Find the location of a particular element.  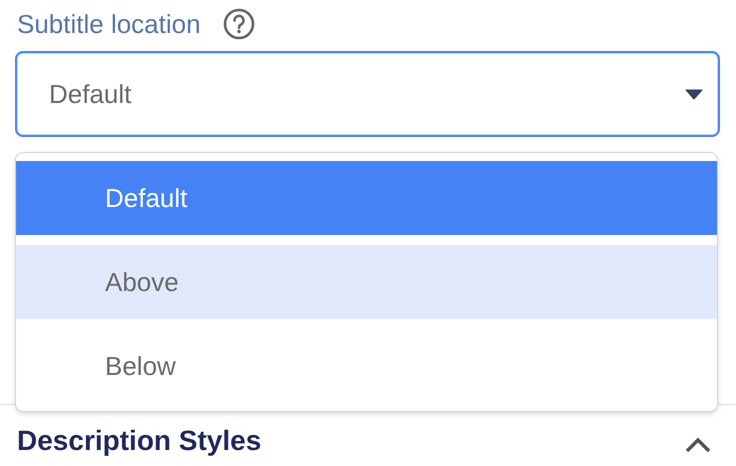

section-title: Description Styles is located at coordinates (139, 441).